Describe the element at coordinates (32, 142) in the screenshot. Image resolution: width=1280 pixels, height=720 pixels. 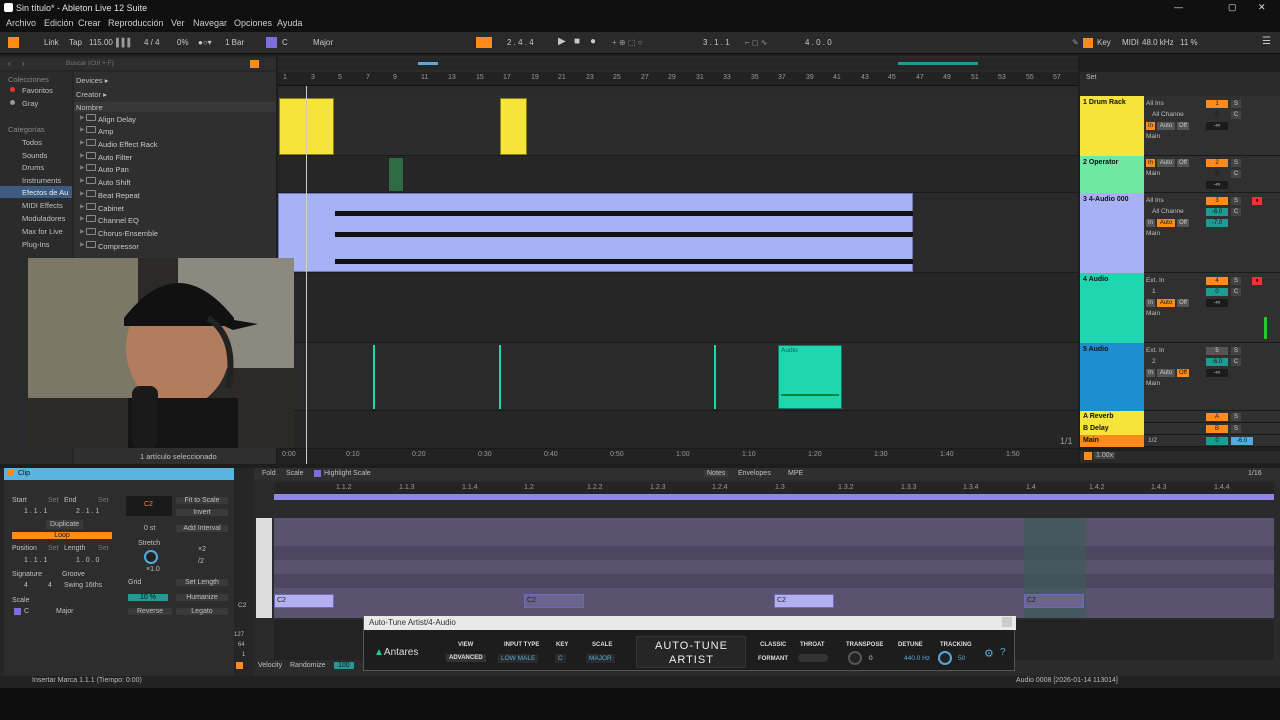
I see `category-todos: Todos` at that location.